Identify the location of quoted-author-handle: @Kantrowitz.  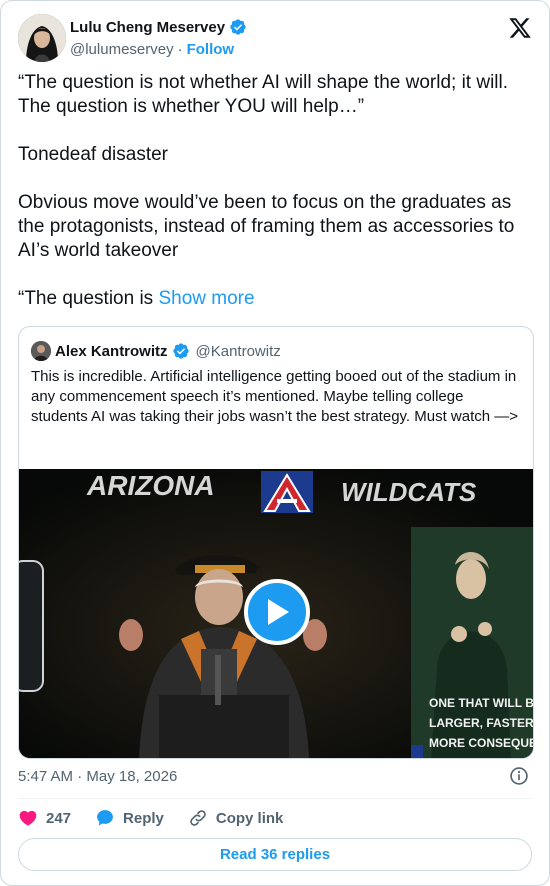
(238, 351).